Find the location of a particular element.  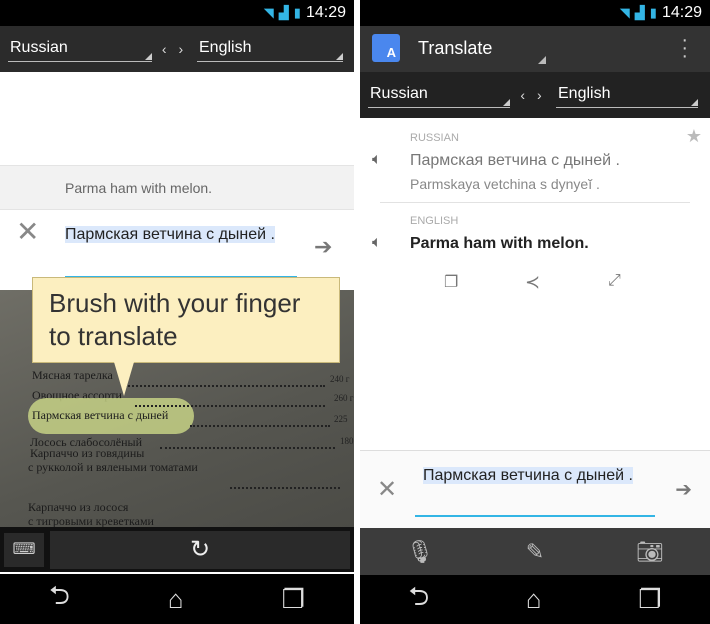

translated-text: Parma ham with melon. is located at coordinates (499, 243).